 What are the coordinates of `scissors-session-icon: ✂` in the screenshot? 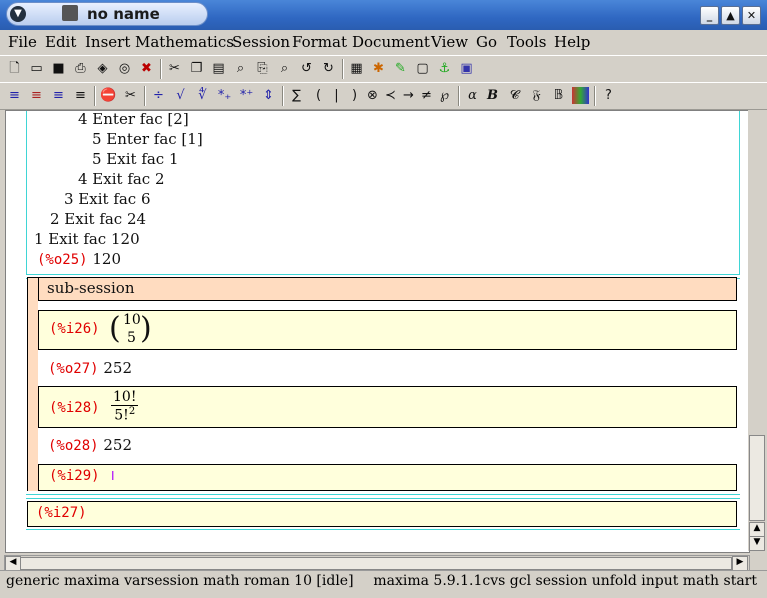 It's located at (130, 95).